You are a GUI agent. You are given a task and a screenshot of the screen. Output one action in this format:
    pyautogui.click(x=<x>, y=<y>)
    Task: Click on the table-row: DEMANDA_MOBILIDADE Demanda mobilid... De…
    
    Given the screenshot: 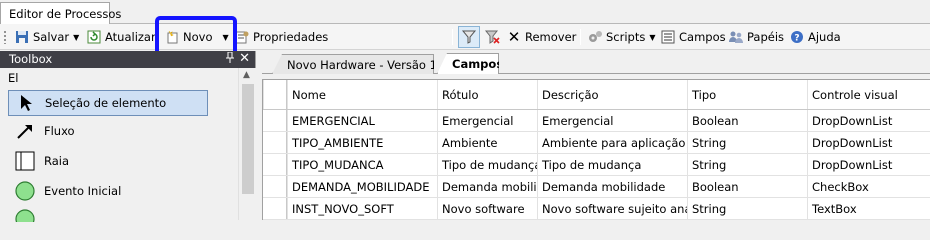 What is the action you would take?
    pyautogui.click(x=596, y=187)
    